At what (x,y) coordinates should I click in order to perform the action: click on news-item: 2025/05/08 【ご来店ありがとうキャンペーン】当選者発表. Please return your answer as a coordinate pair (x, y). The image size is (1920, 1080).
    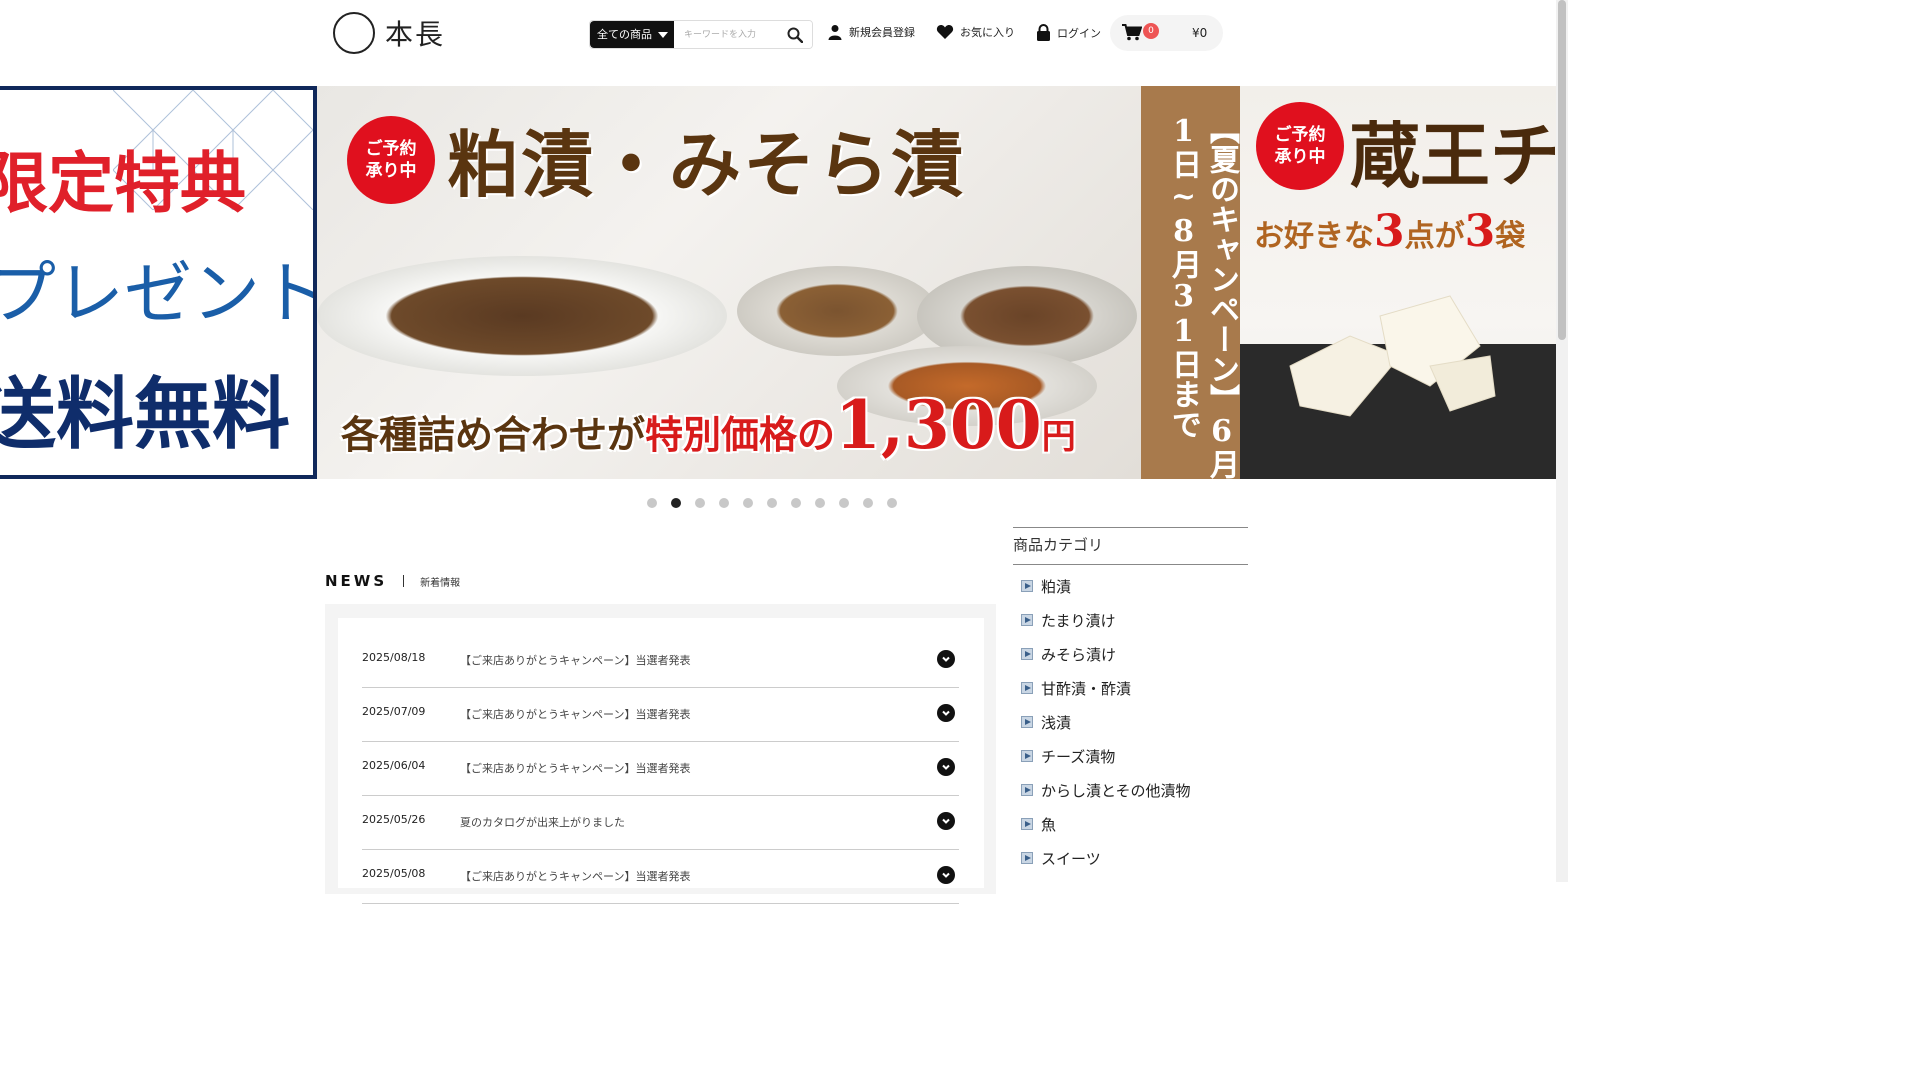
    Looking at the image, I should click on (660, 877).